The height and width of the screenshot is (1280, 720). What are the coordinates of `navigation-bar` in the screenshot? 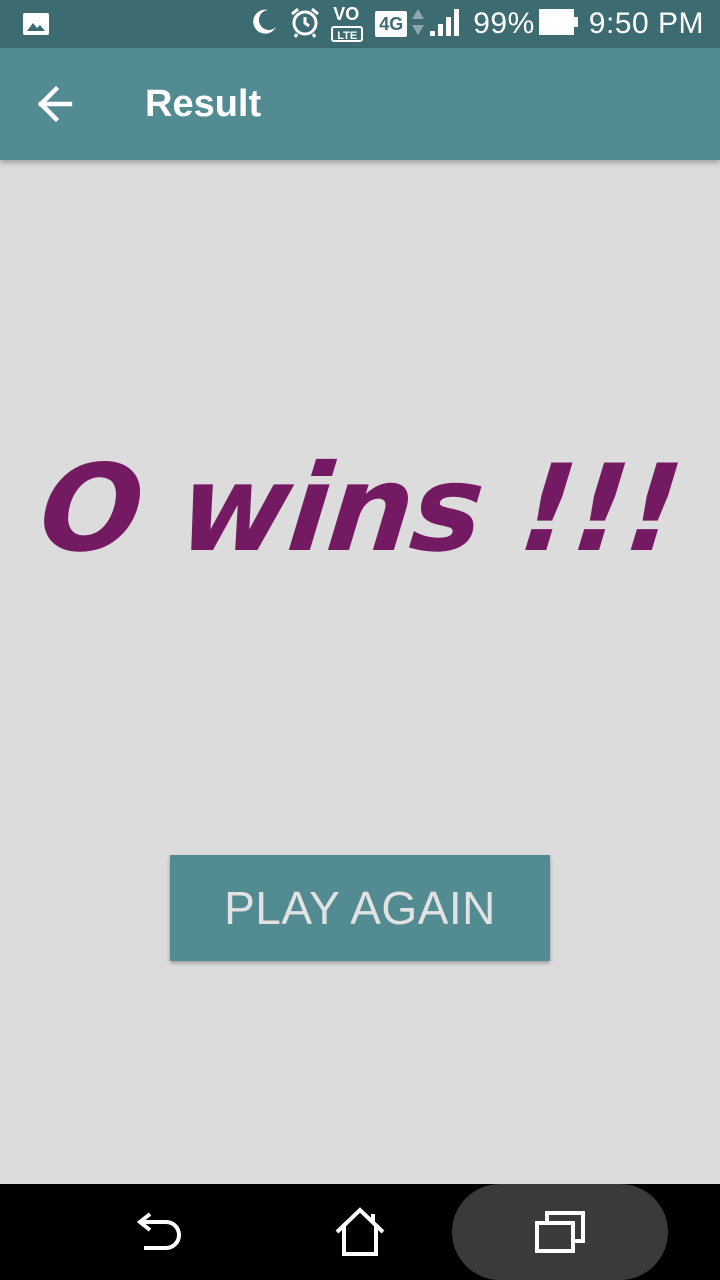 It's located at (360, 1232).